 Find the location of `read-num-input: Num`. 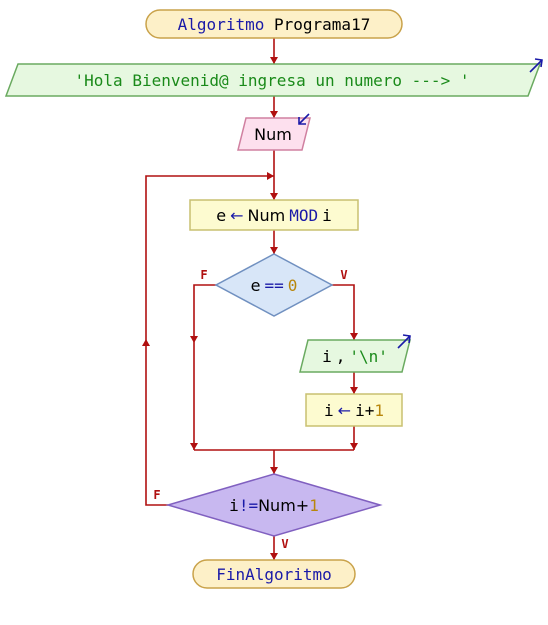

read-num-input: Num is located at coordinates (274, 132).